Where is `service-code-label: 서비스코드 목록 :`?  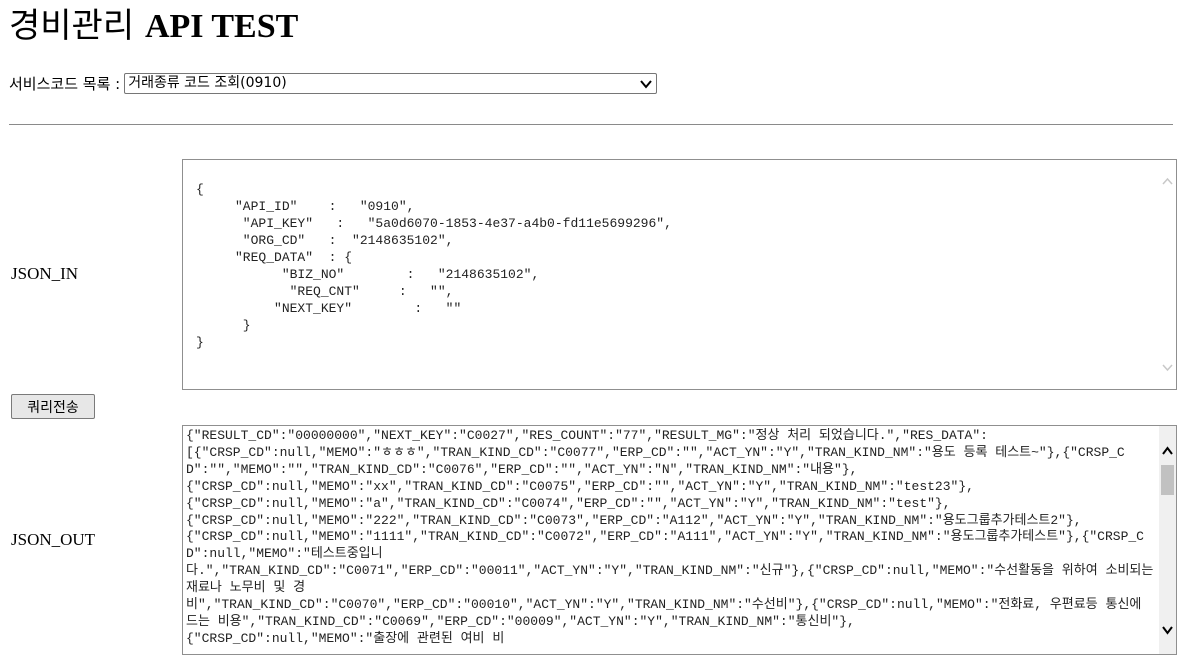 service-code-label: 서비스코드 목록 : is located at coordinates (65, 83).